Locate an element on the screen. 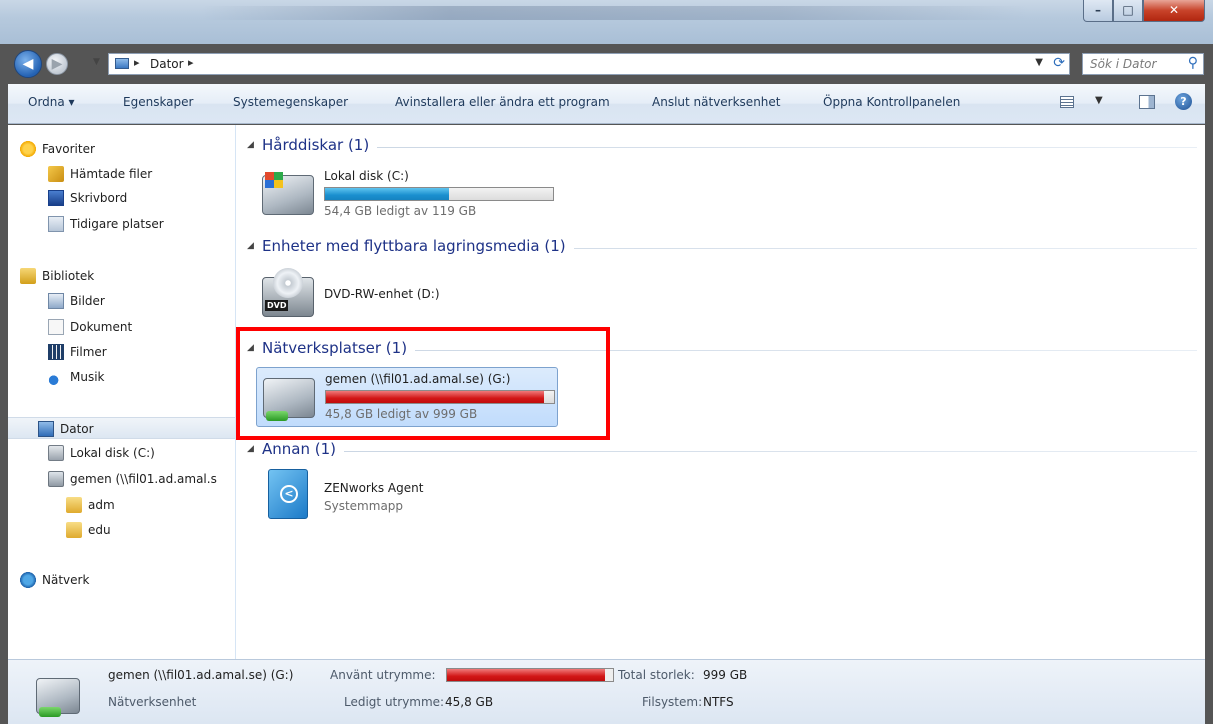 The height and width of the screenshot is (724, 1213). nav-pictures: Bilder is located at coordinates (138, 301).